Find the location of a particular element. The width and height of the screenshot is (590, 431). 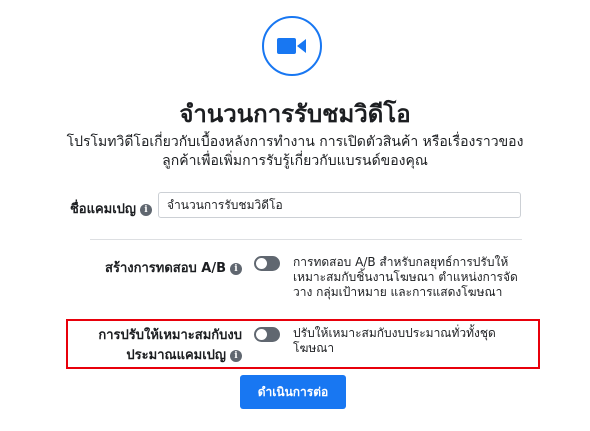

budget-optimization-label-line2: ประมาณแคมเปญ is located at coordinates (176, 355).